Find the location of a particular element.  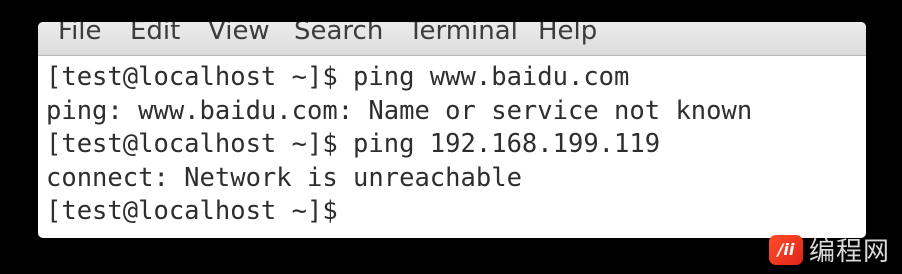

menu-edit: Edit is located at coordinates (155, 34).